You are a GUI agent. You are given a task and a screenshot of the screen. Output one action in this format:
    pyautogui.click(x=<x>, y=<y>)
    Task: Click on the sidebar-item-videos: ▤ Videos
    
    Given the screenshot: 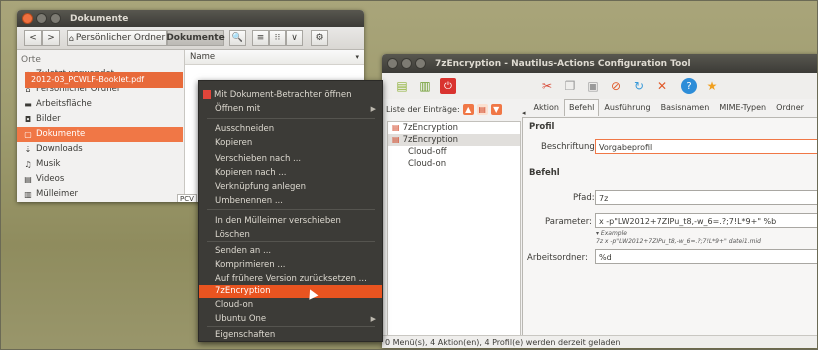 What is the action you would take?
    pyautogui.click(x=100, y=179)
    